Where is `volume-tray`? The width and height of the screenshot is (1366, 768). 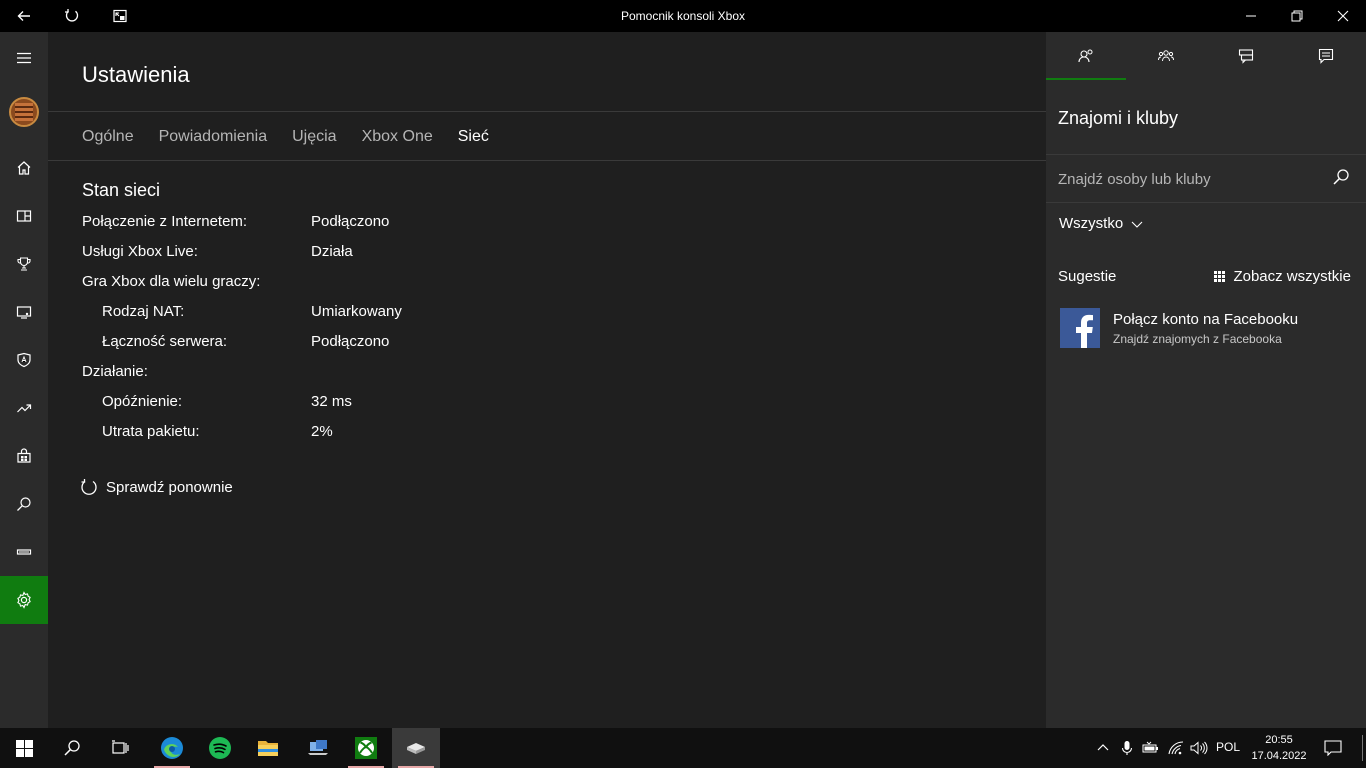
volume-tray is located at coordinates (1199, 748).